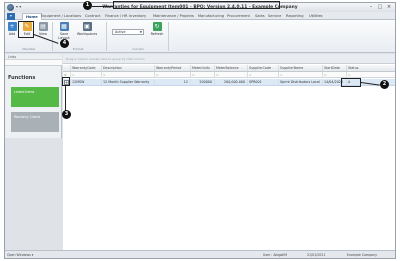  I want to click on add-button: + Add, so click(12, 29).